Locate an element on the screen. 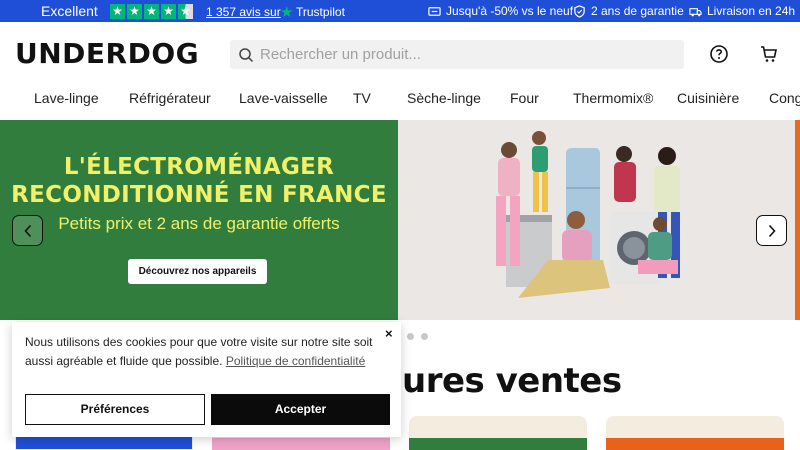  brand-logo: UNDERDOG is located at coordinates (107, 53).